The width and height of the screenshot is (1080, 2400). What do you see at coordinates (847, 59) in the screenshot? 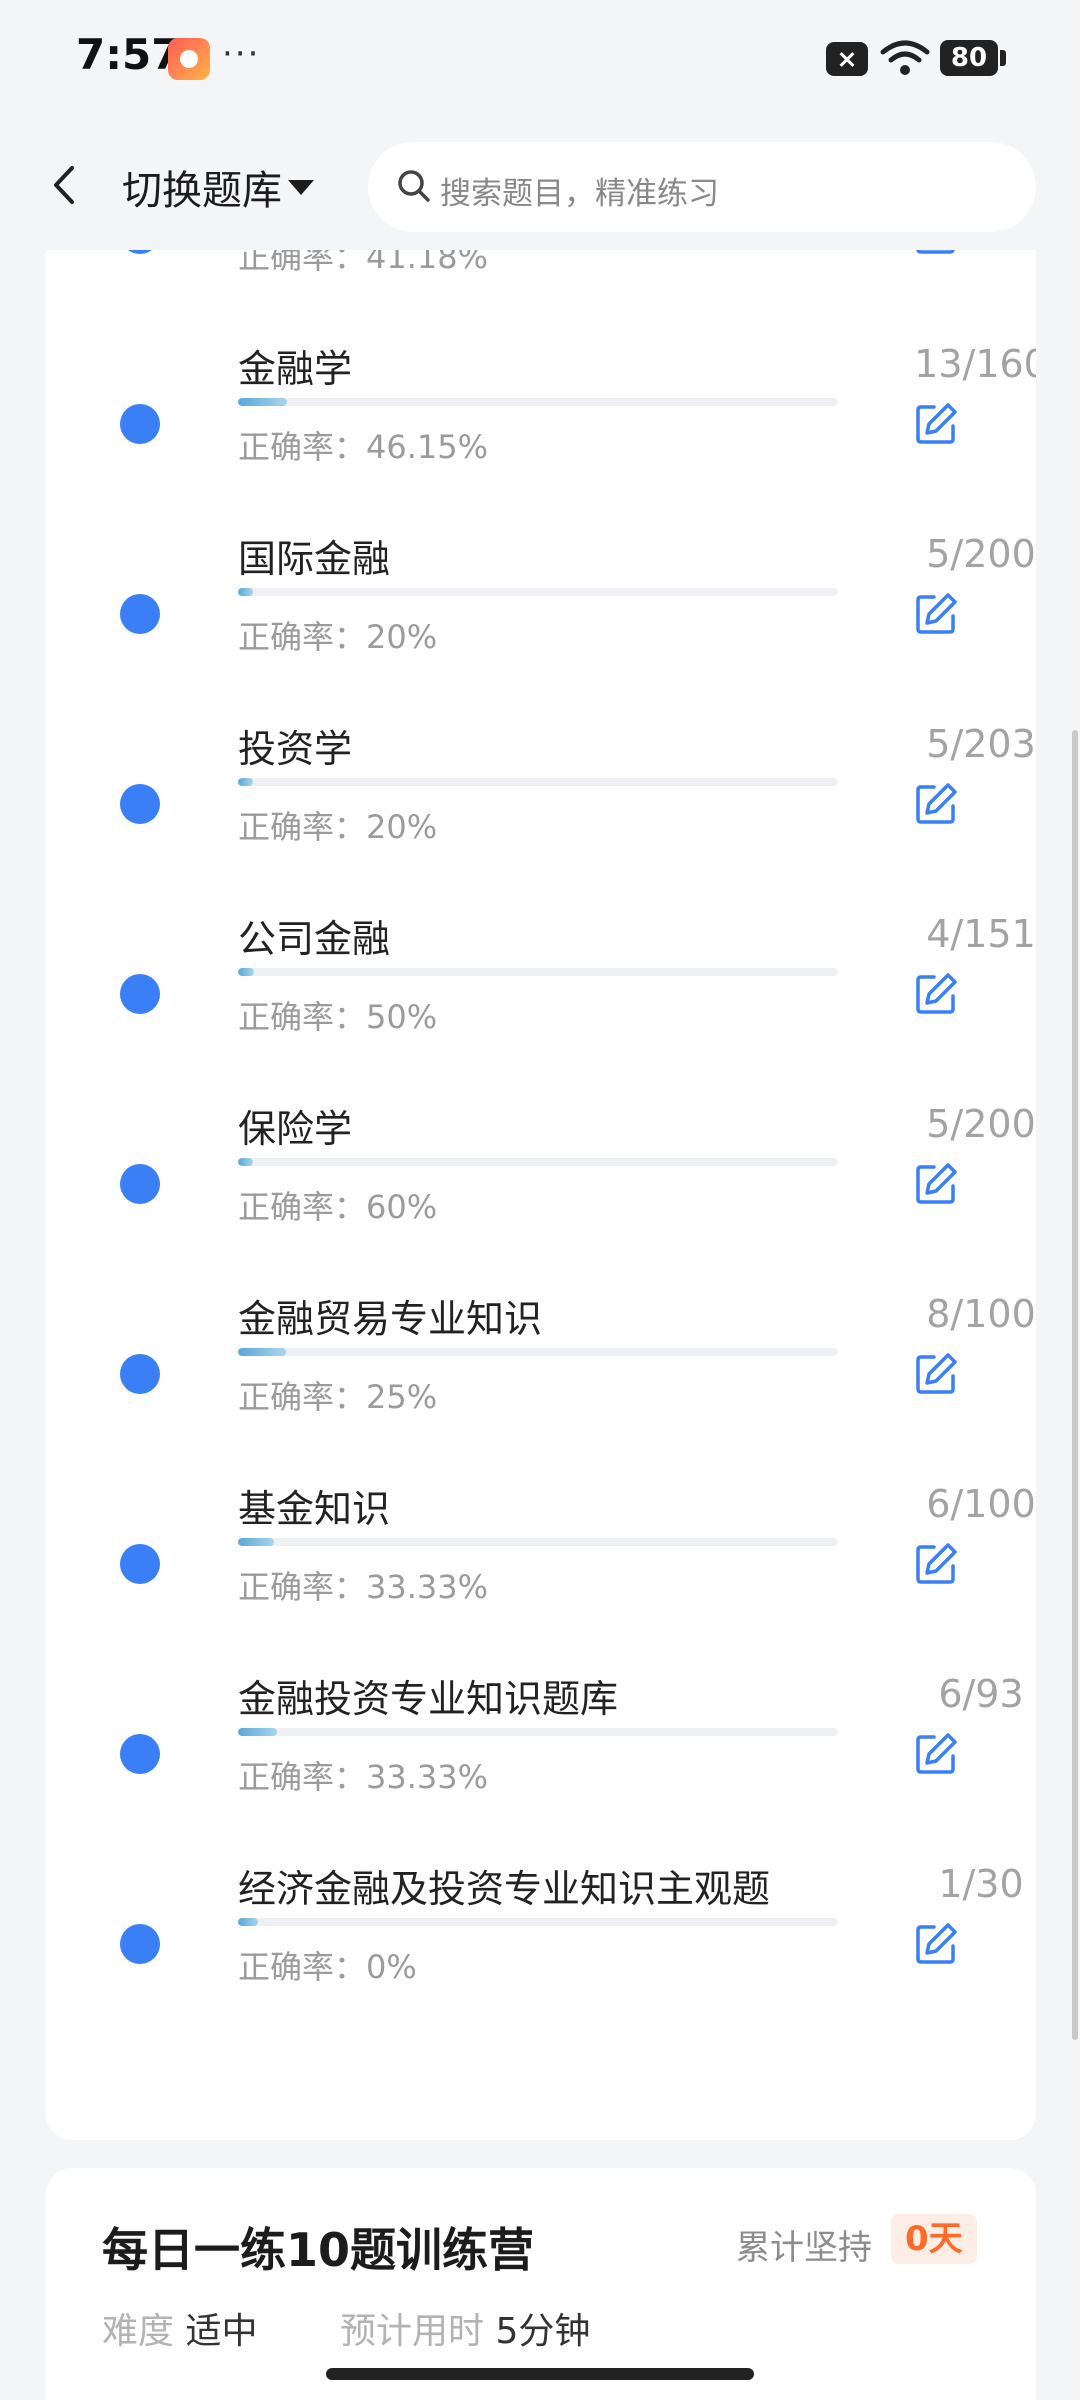
I see `no-sim-icon` at bounding box center [847, 59].